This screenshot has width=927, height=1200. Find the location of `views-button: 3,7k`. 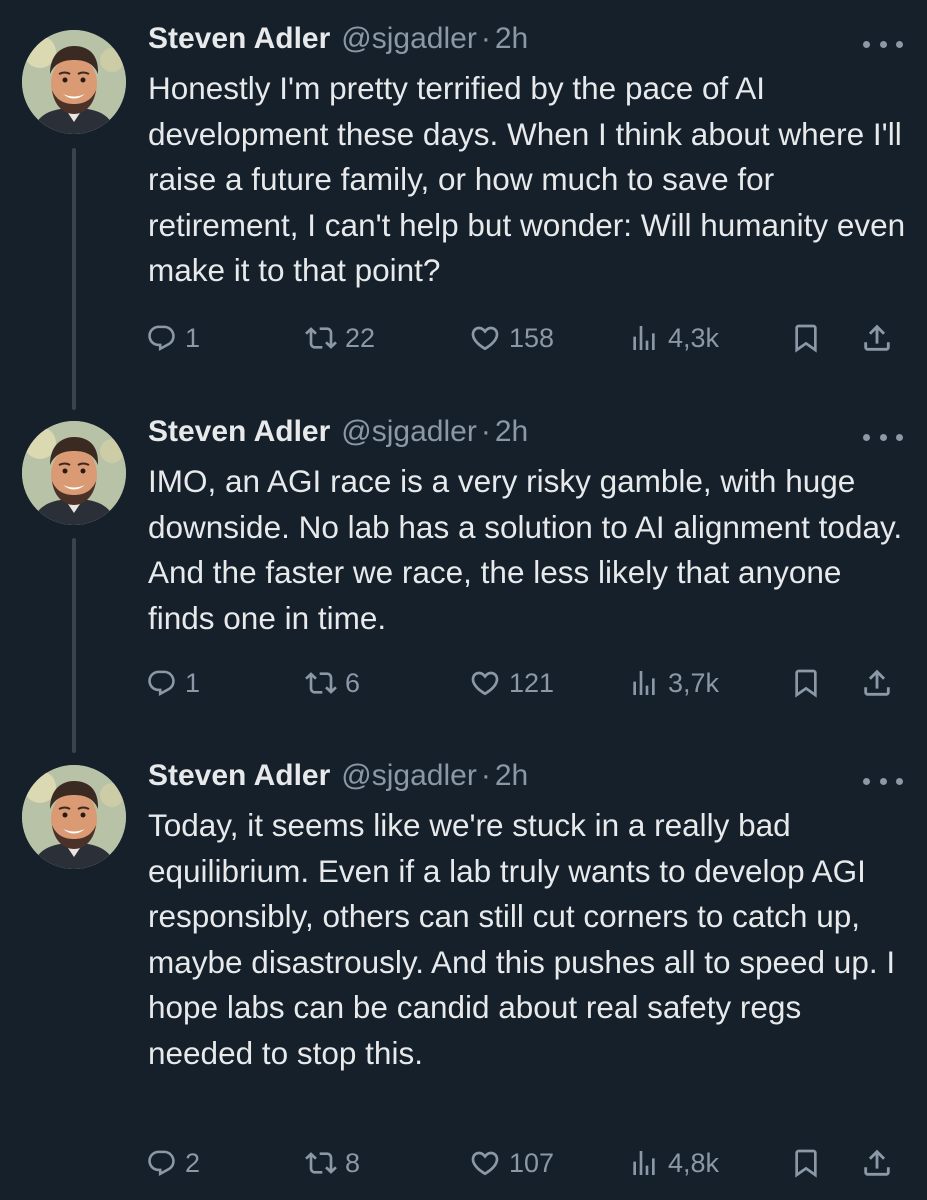

views-button: 3,7k is located at coordinates (673, 683).